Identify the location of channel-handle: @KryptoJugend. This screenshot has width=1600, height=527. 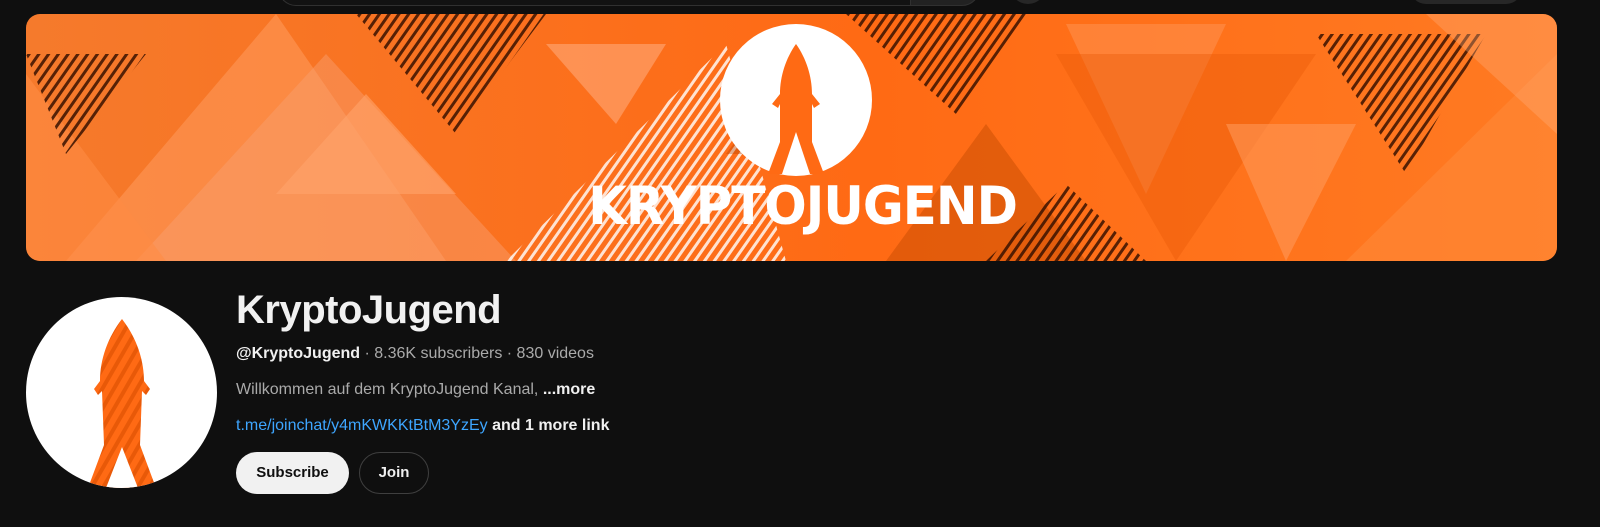
(298, 353).